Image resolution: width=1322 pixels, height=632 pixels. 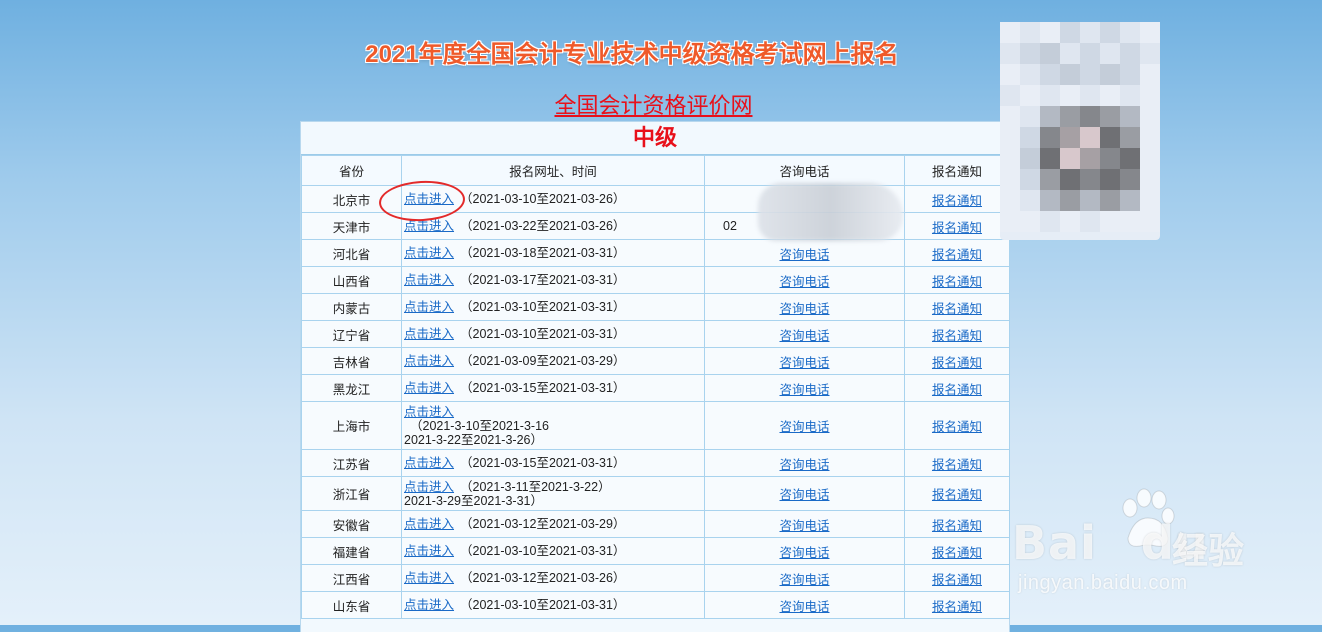 I want to click on registration-period: （2021-03-12至2021-03-29）, so click(x=543, y=524).